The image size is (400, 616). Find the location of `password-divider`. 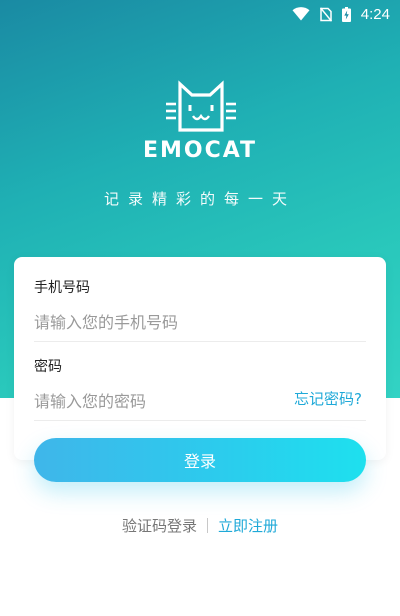

password-divider is located at coordinates (200, 420).